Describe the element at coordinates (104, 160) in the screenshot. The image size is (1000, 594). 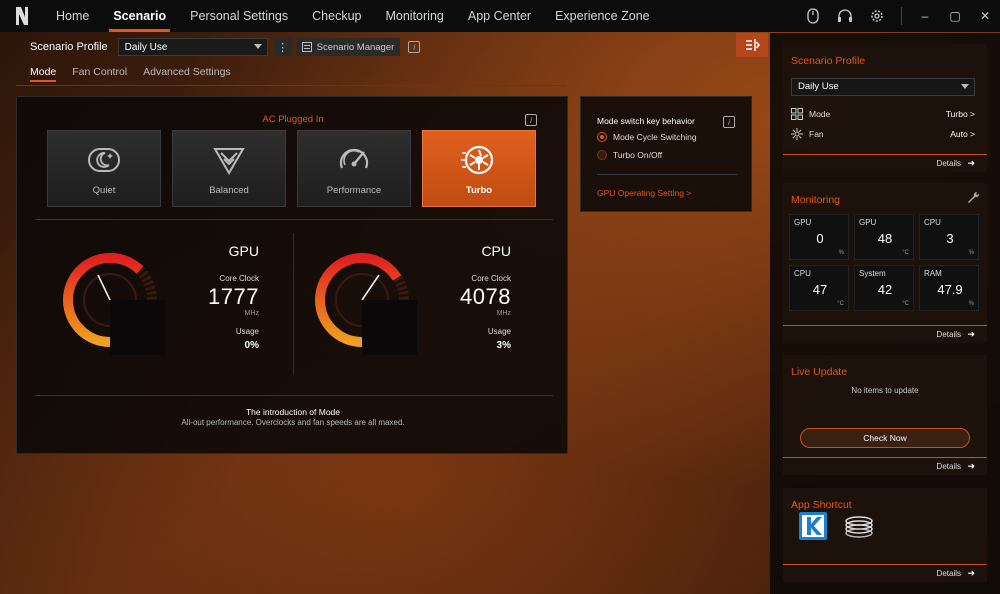
I see `quiet-icon` at that location.